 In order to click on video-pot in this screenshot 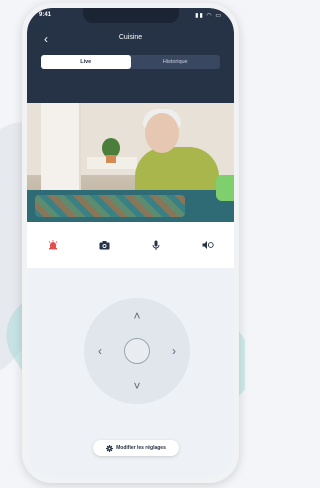, I will do `click(111, 159)`.